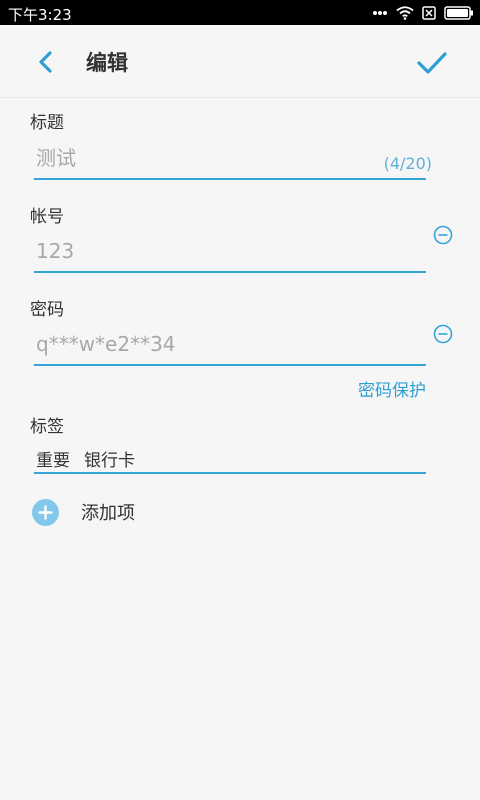  I want to click on page-title: 编辑, so click(107, 63).